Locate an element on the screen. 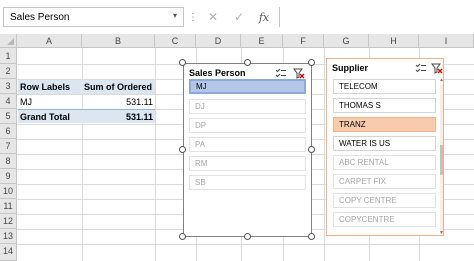  slicer-item: PA is located at coordinates (247, 144).